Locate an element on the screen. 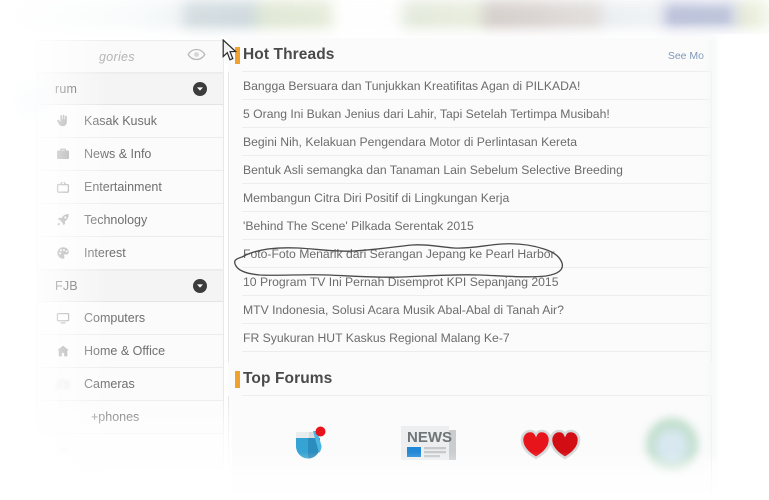 The image size is (769, 500). top-forums-tiles: NEWS is located at coordinates (473, 443).